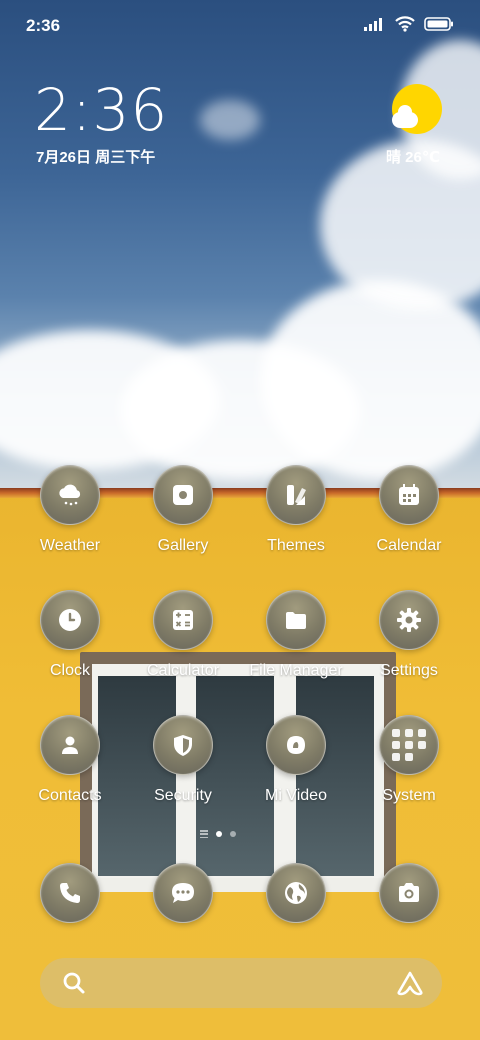  Describe the element at coordinates (183, 495) in the screenshot. I see `gallery-icon` at that location.